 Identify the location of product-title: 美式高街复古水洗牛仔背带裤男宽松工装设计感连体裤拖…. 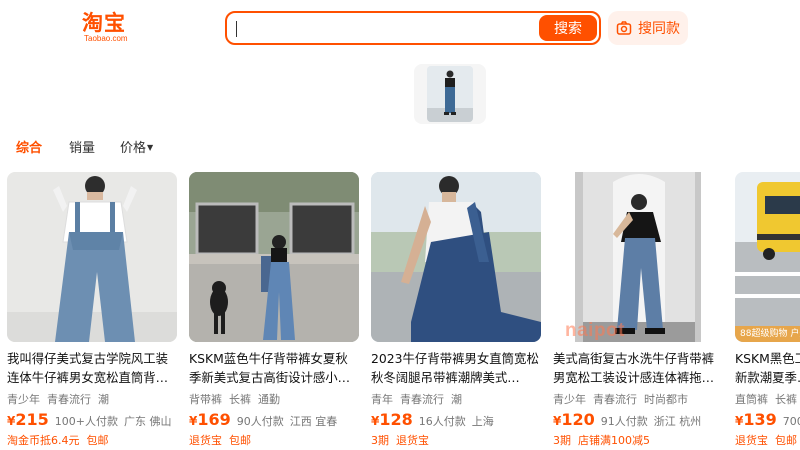
(638, 368).